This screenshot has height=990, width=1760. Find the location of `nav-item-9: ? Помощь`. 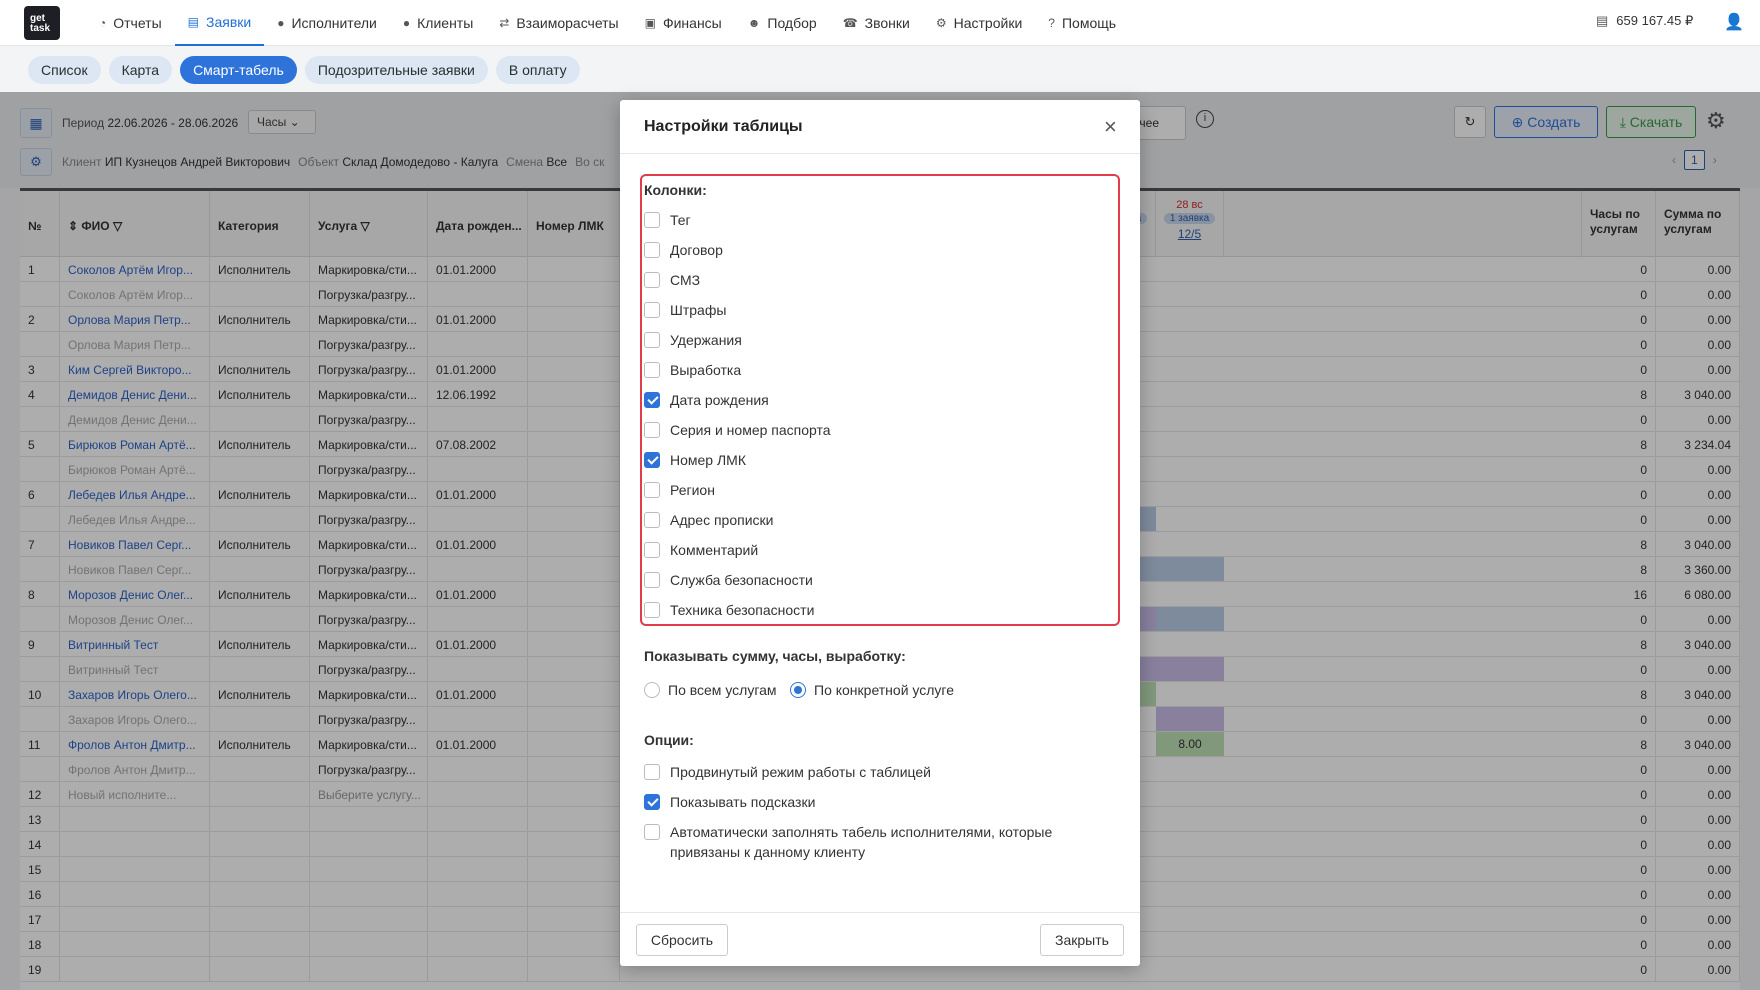

nav-item-9: ? Помощь is located at coordinates (1082, 23).